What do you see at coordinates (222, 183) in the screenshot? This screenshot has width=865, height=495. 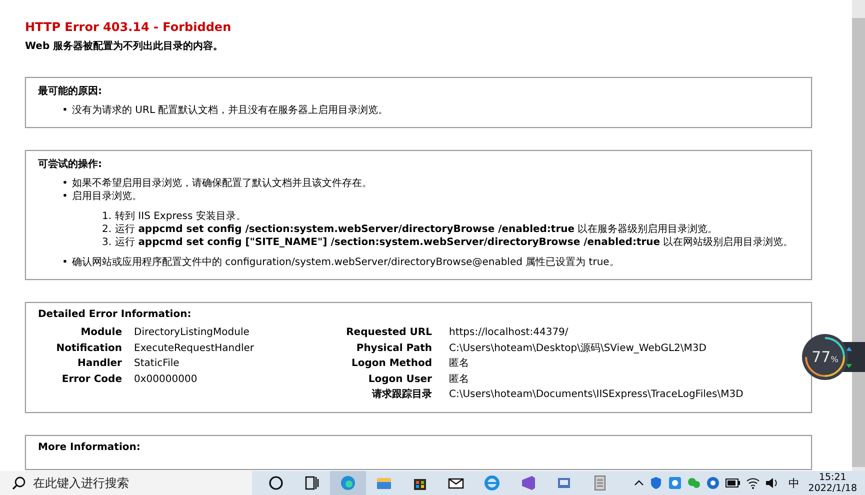 I see `bullet-text: 如果不希望启用目录浏览，请确保配置了默认文档并且该文件存在。` at bounding box center [222, 183].